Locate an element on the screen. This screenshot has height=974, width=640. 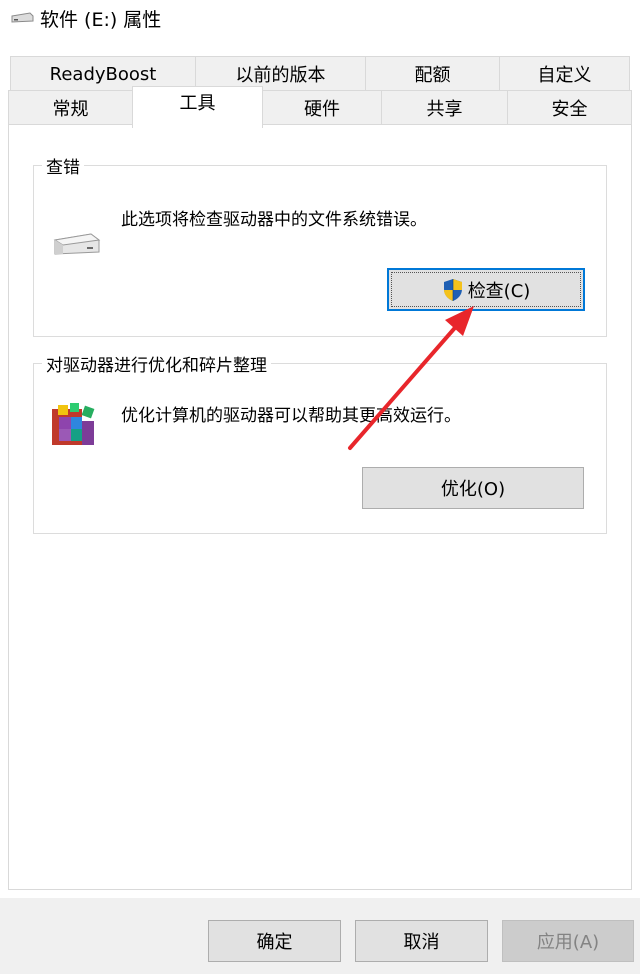
ok-button-label: 确定 is located at coordinates (274, 942).